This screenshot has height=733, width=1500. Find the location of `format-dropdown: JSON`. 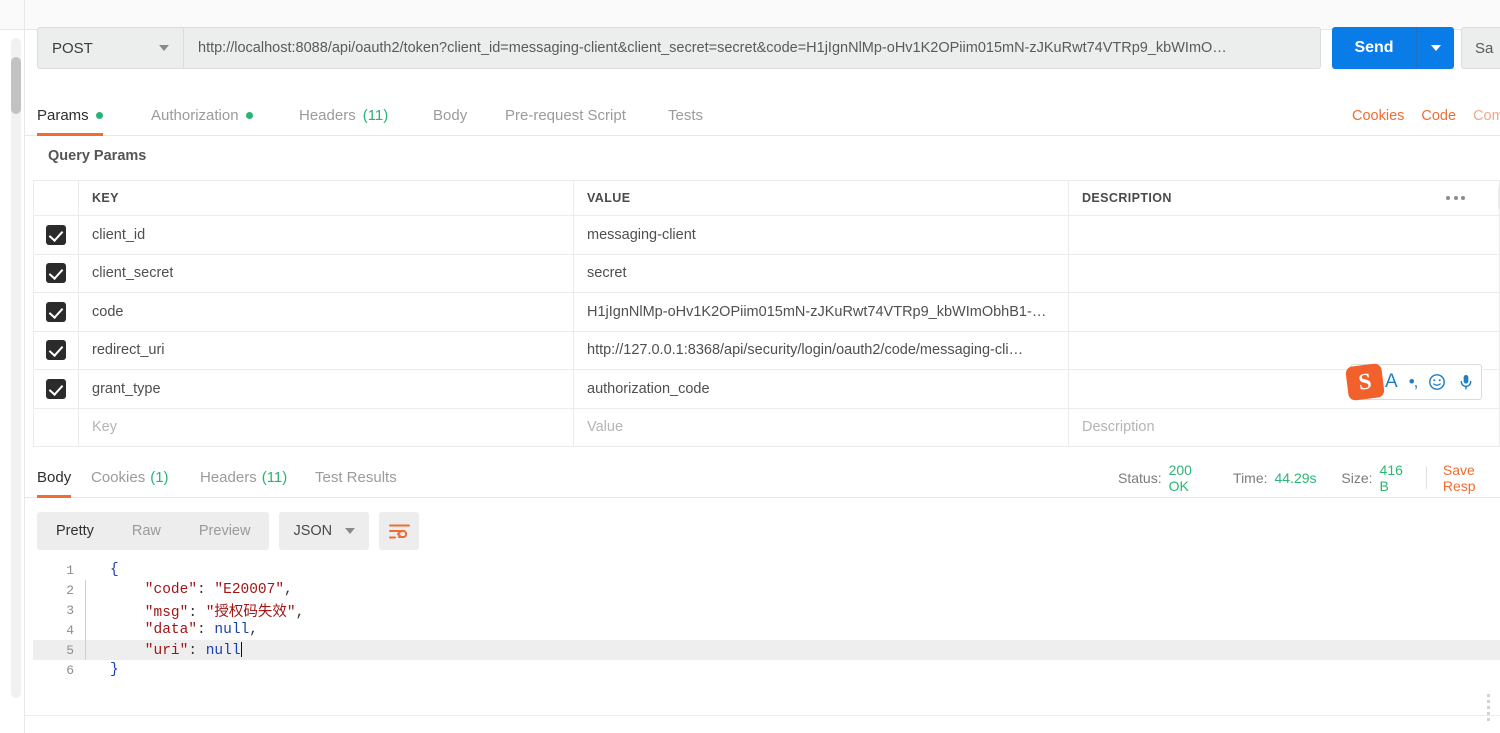

format-dropdown: JSON is located at coordinates (324, 531).